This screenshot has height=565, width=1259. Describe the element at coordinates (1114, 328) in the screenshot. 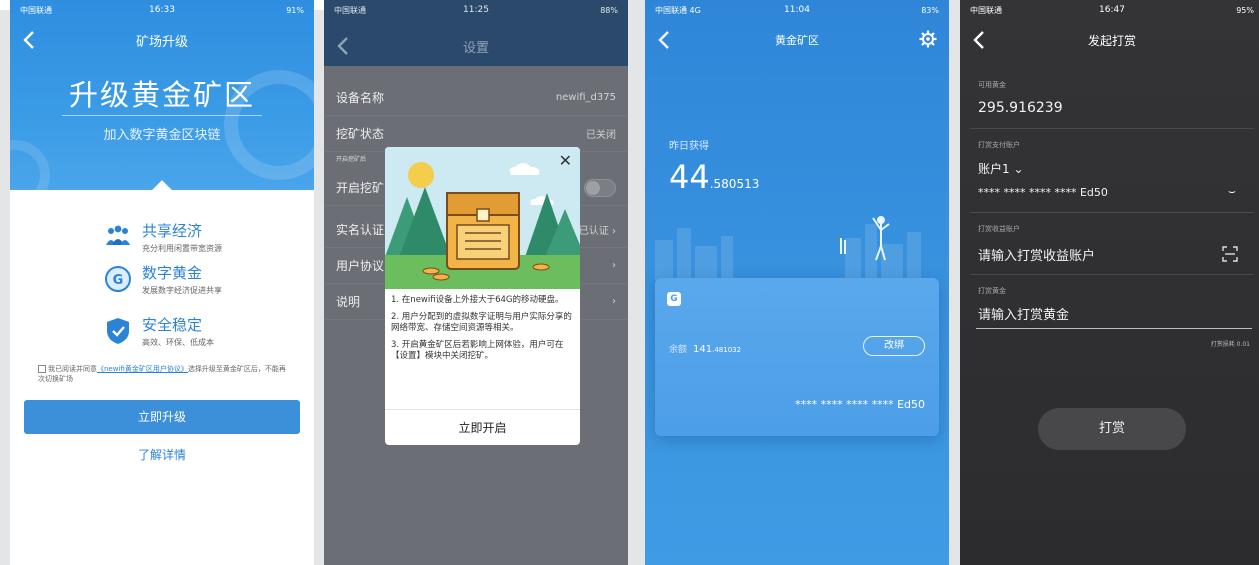

I see `amount-underline` at that location.